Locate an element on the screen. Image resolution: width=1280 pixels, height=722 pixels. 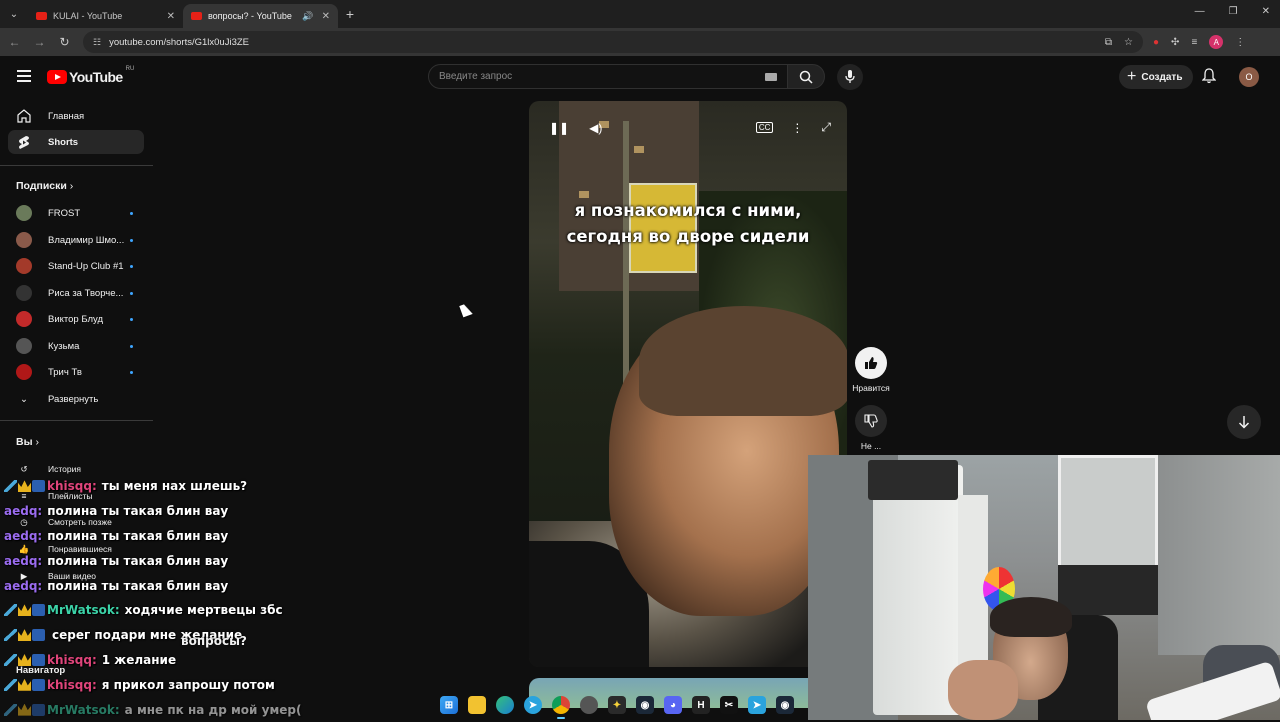
sidebar-item-label: Развернуть is located at coordinates (73, 399).